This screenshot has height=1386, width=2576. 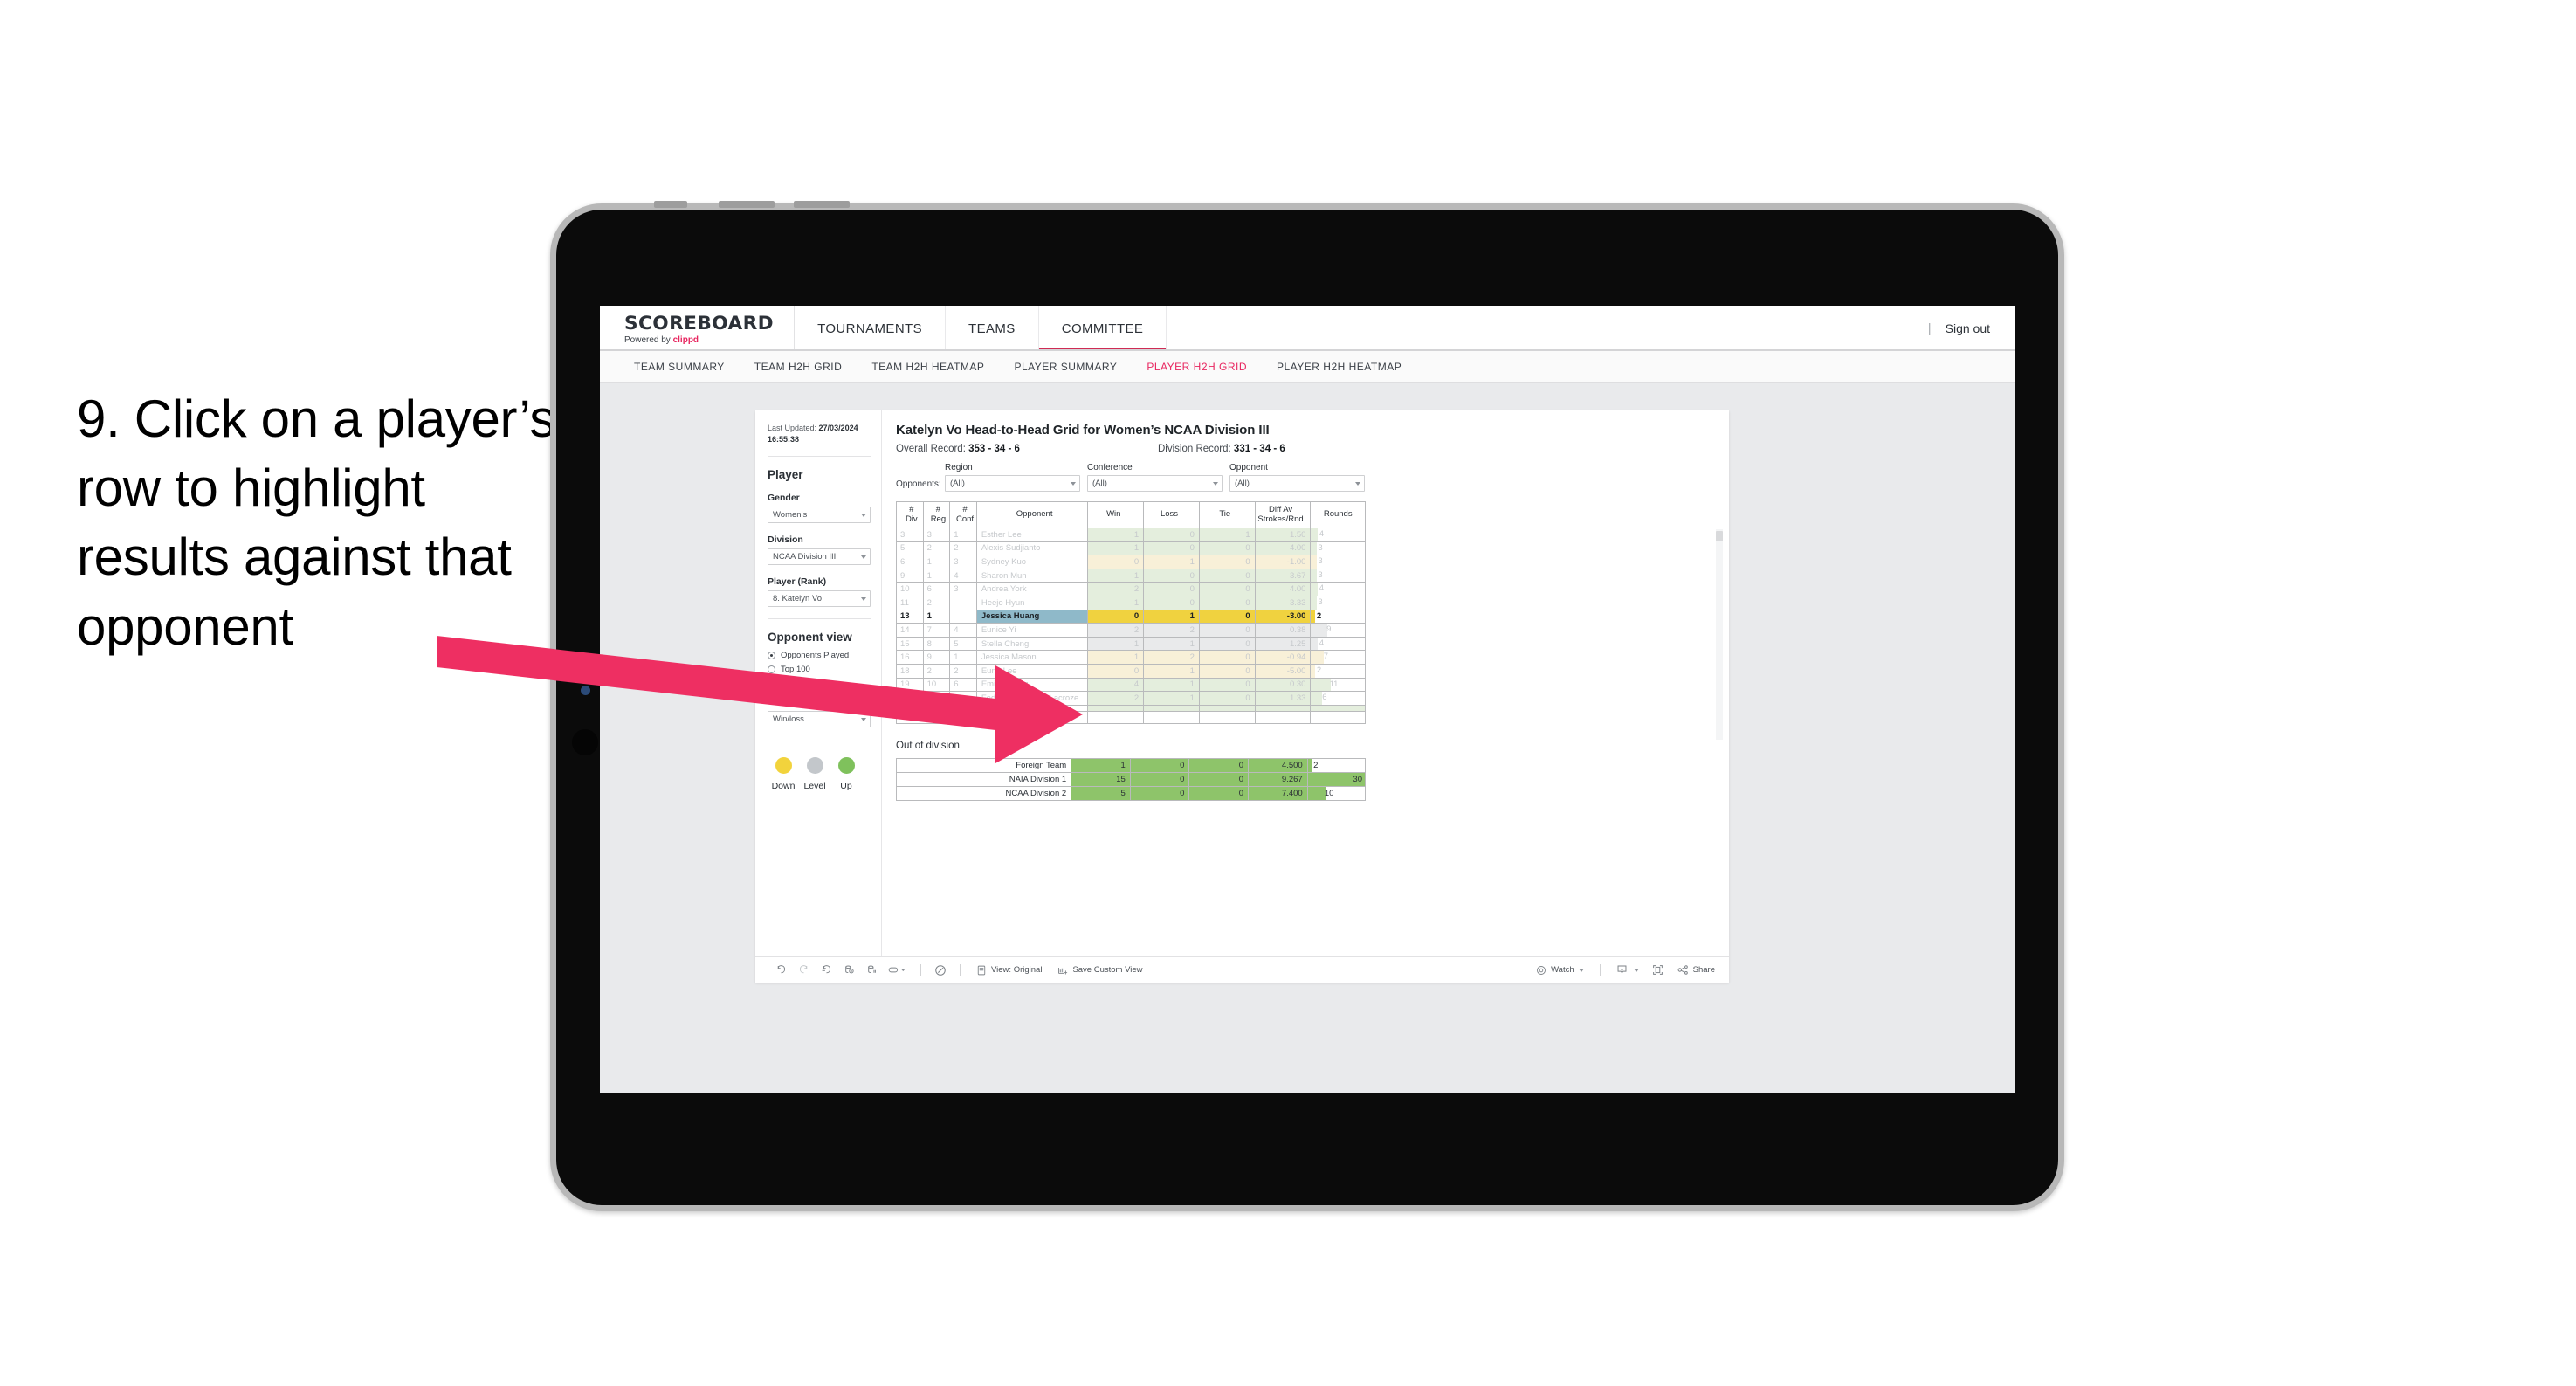 What do you see at coordinates (992, 329) in the screenshot?
I see `topnav-teams: TEAMS` at bounding box center [992, 329].